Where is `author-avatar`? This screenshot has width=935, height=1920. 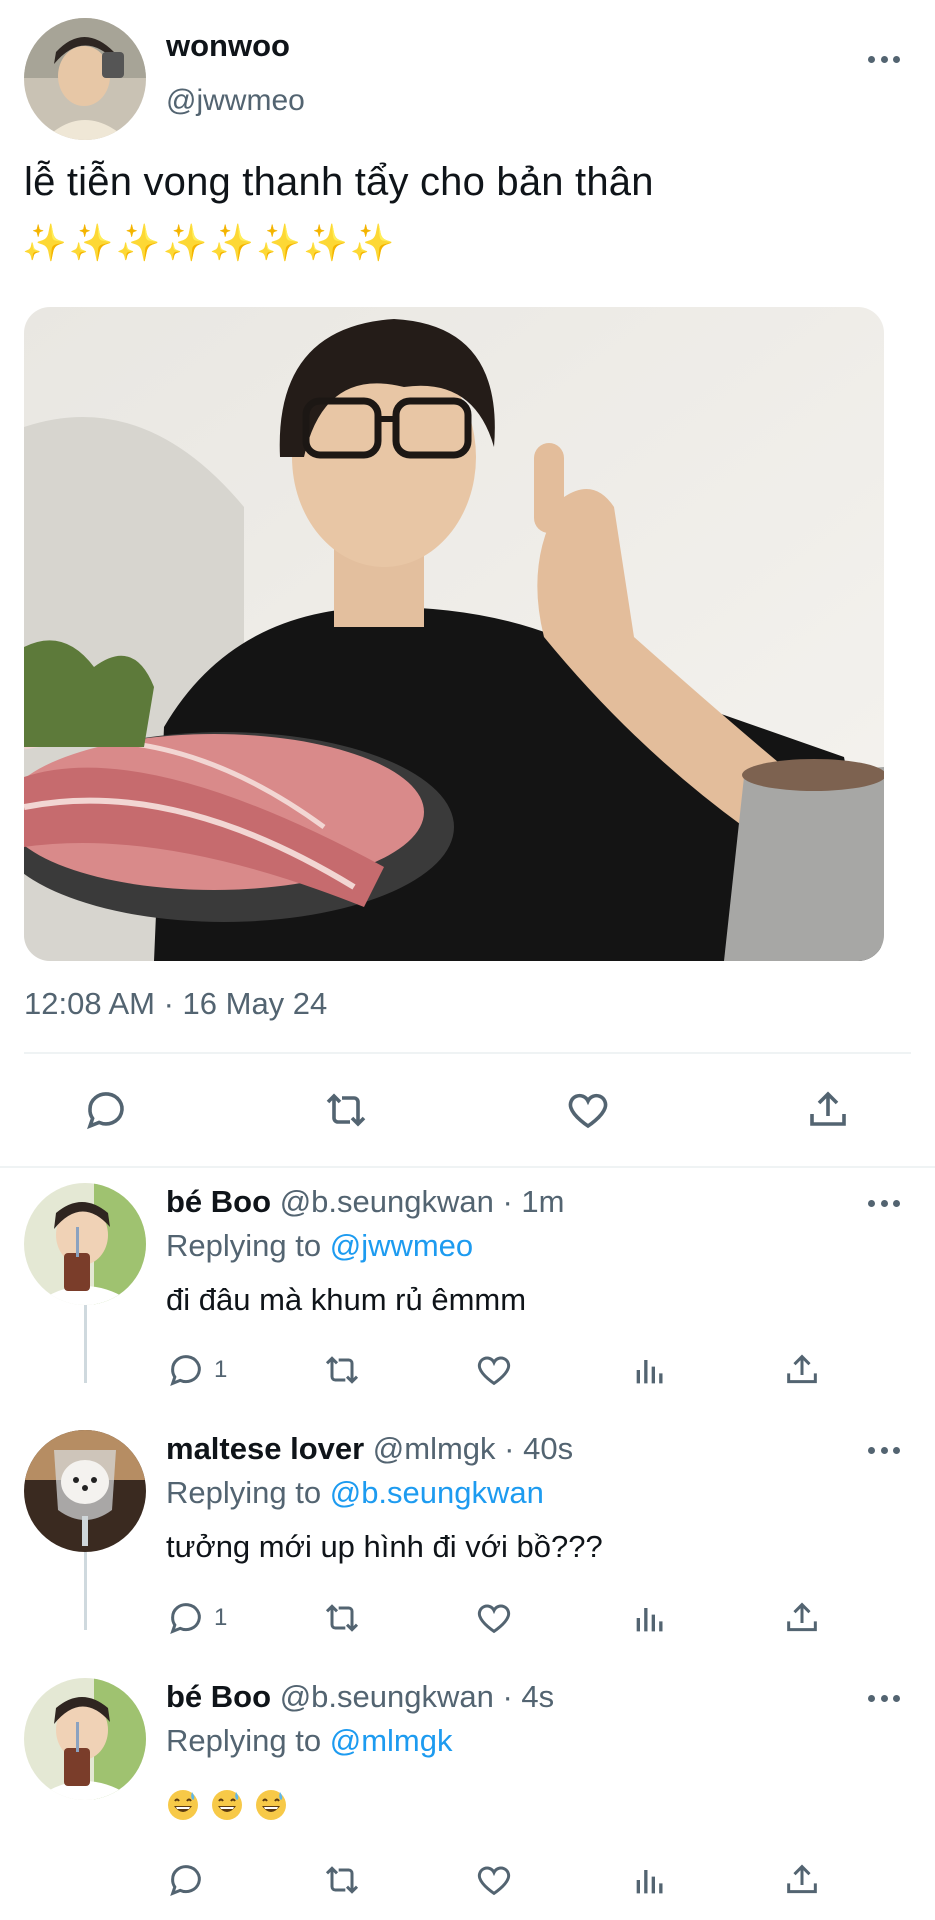 author-avatar is located at coordinates (85, 79).